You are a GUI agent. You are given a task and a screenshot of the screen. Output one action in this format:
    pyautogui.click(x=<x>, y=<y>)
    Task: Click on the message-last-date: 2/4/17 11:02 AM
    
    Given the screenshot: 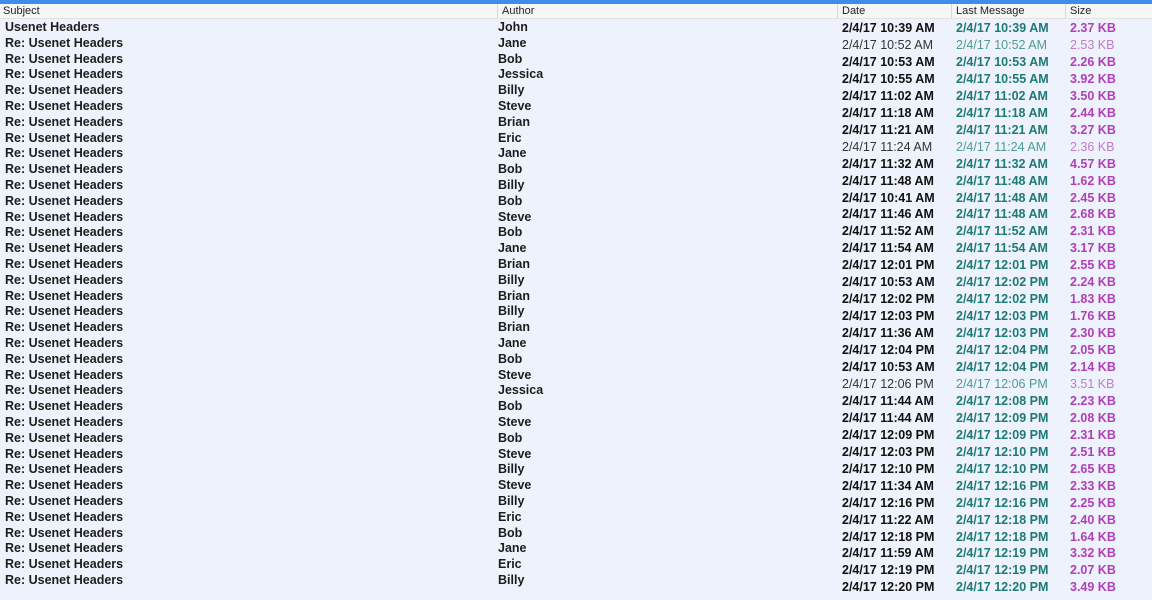 What is the action you would take?
    pyautogui.click(x=1002, y=96)
    